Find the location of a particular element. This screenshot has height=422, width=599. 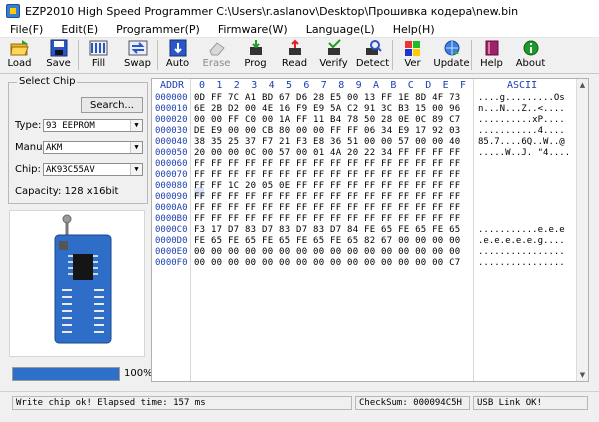

group-title: Select Chip is located at coordinates (47, 81).